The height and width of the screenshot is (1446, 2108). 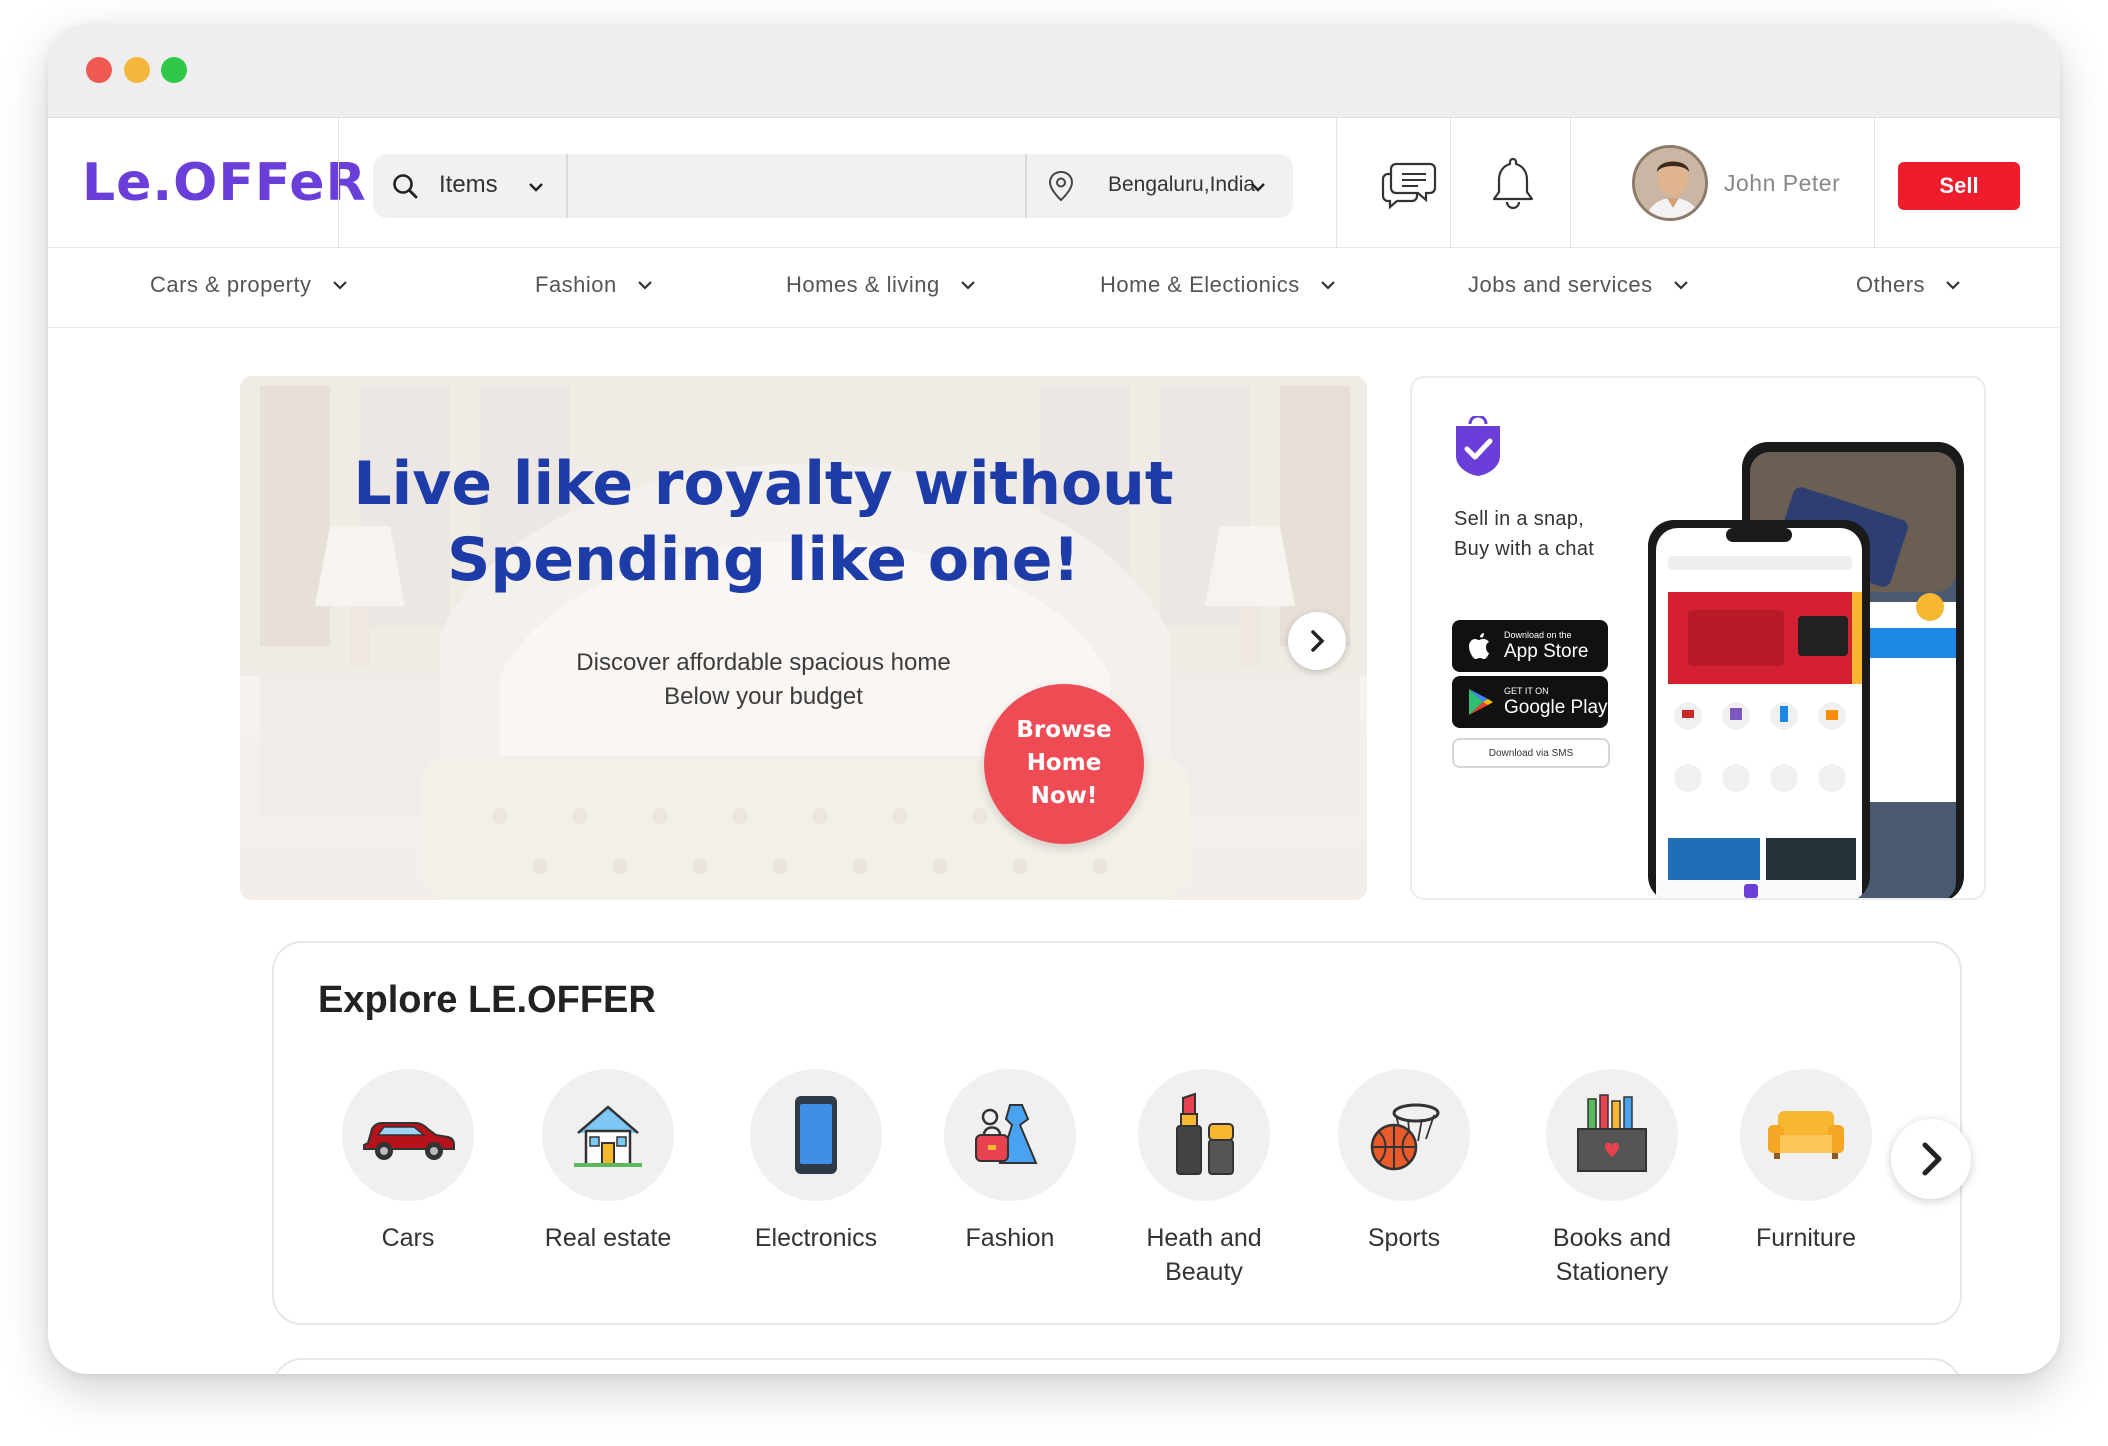 I want to click on category-electronics: Electronics, so click(x=816, y=1162).